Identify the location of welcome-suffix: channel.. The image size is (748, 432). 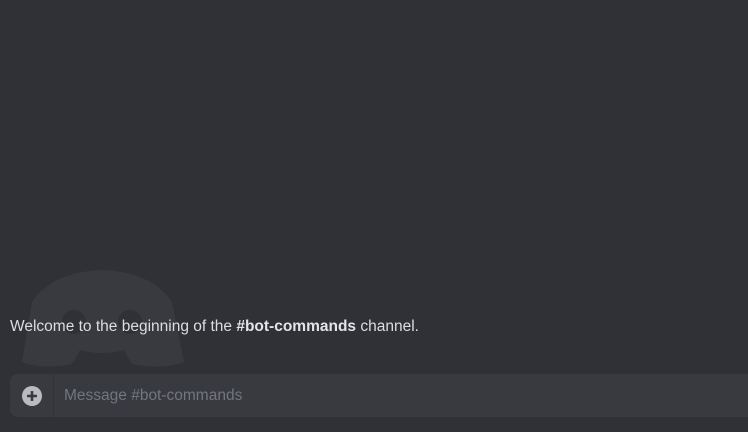
(387, 326).